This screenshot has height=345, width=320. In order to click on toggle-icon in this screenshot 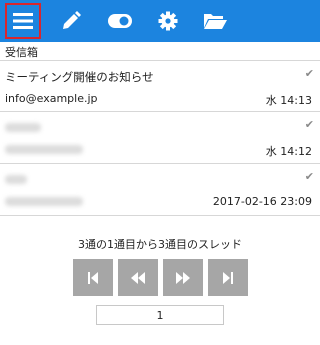, I will do `click(120, 21)`.